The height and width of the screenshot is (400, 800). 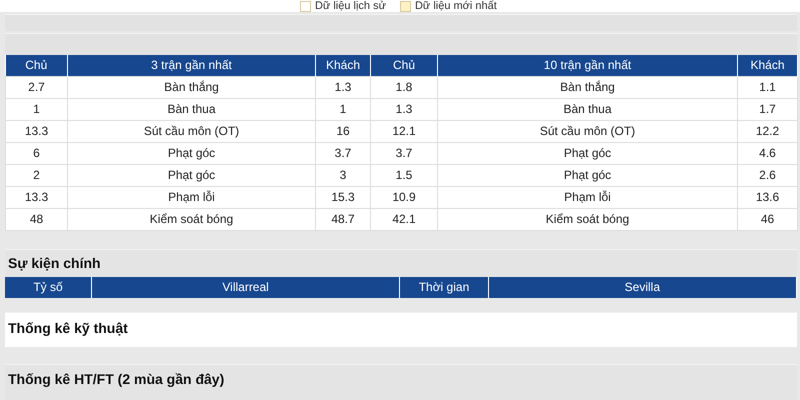 I want to click on column-header: Tỷ số, so click(x=48, y=287).